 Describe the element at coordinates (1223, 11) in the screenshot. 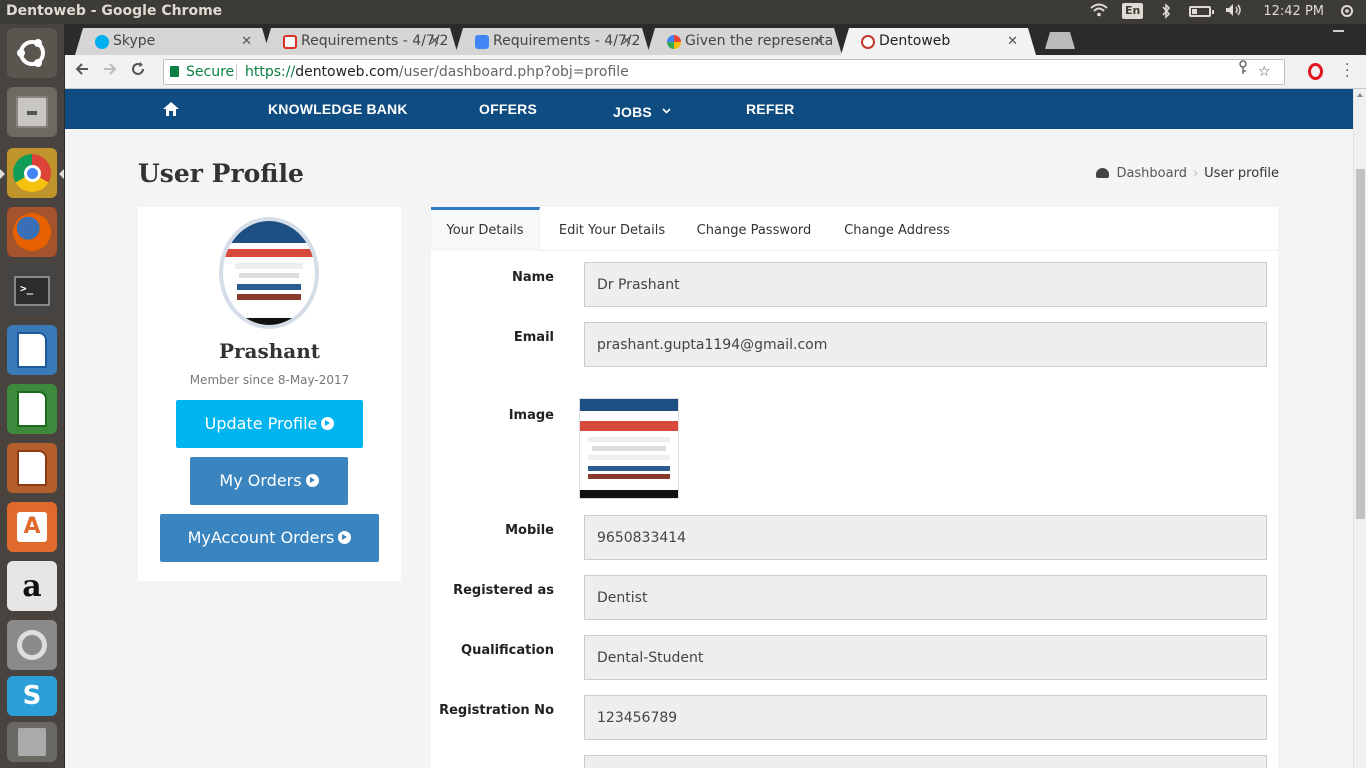

I see `system-tray: En 12:42 PM` at that location.